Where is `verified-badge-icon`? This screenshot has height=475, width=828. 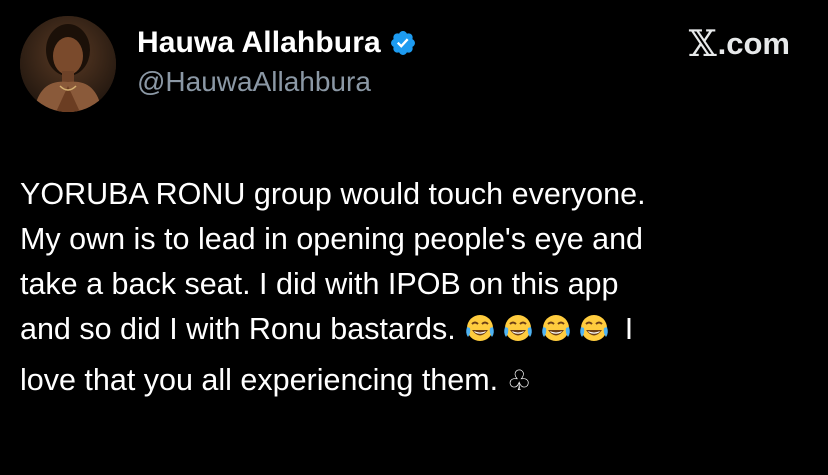
verified-badge-icon is located at coordinates (402, 43).